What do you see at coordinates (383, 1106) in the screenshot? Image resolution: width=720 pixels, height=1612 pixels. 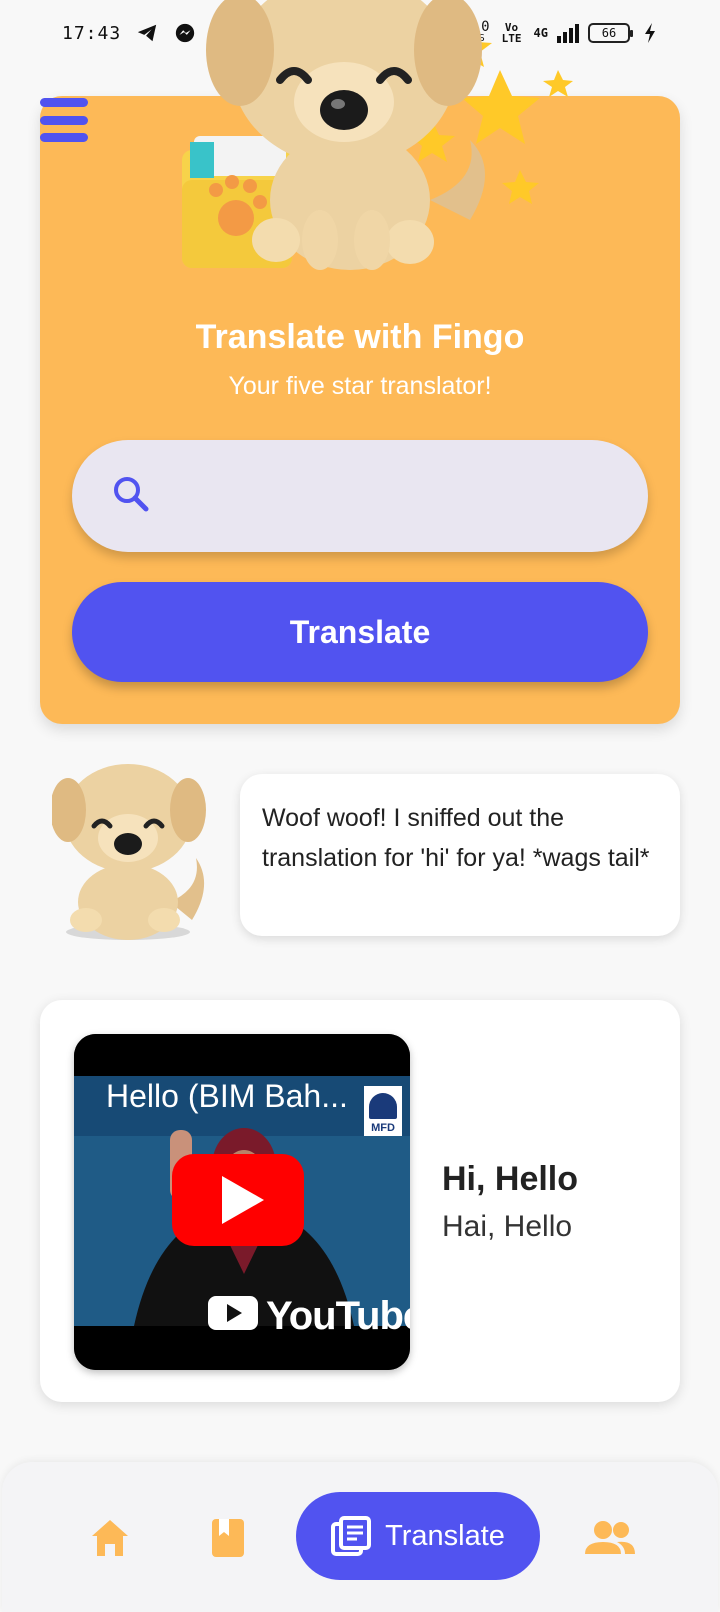 I see `channel-logo-shape` at bounding box center [383, 1106].